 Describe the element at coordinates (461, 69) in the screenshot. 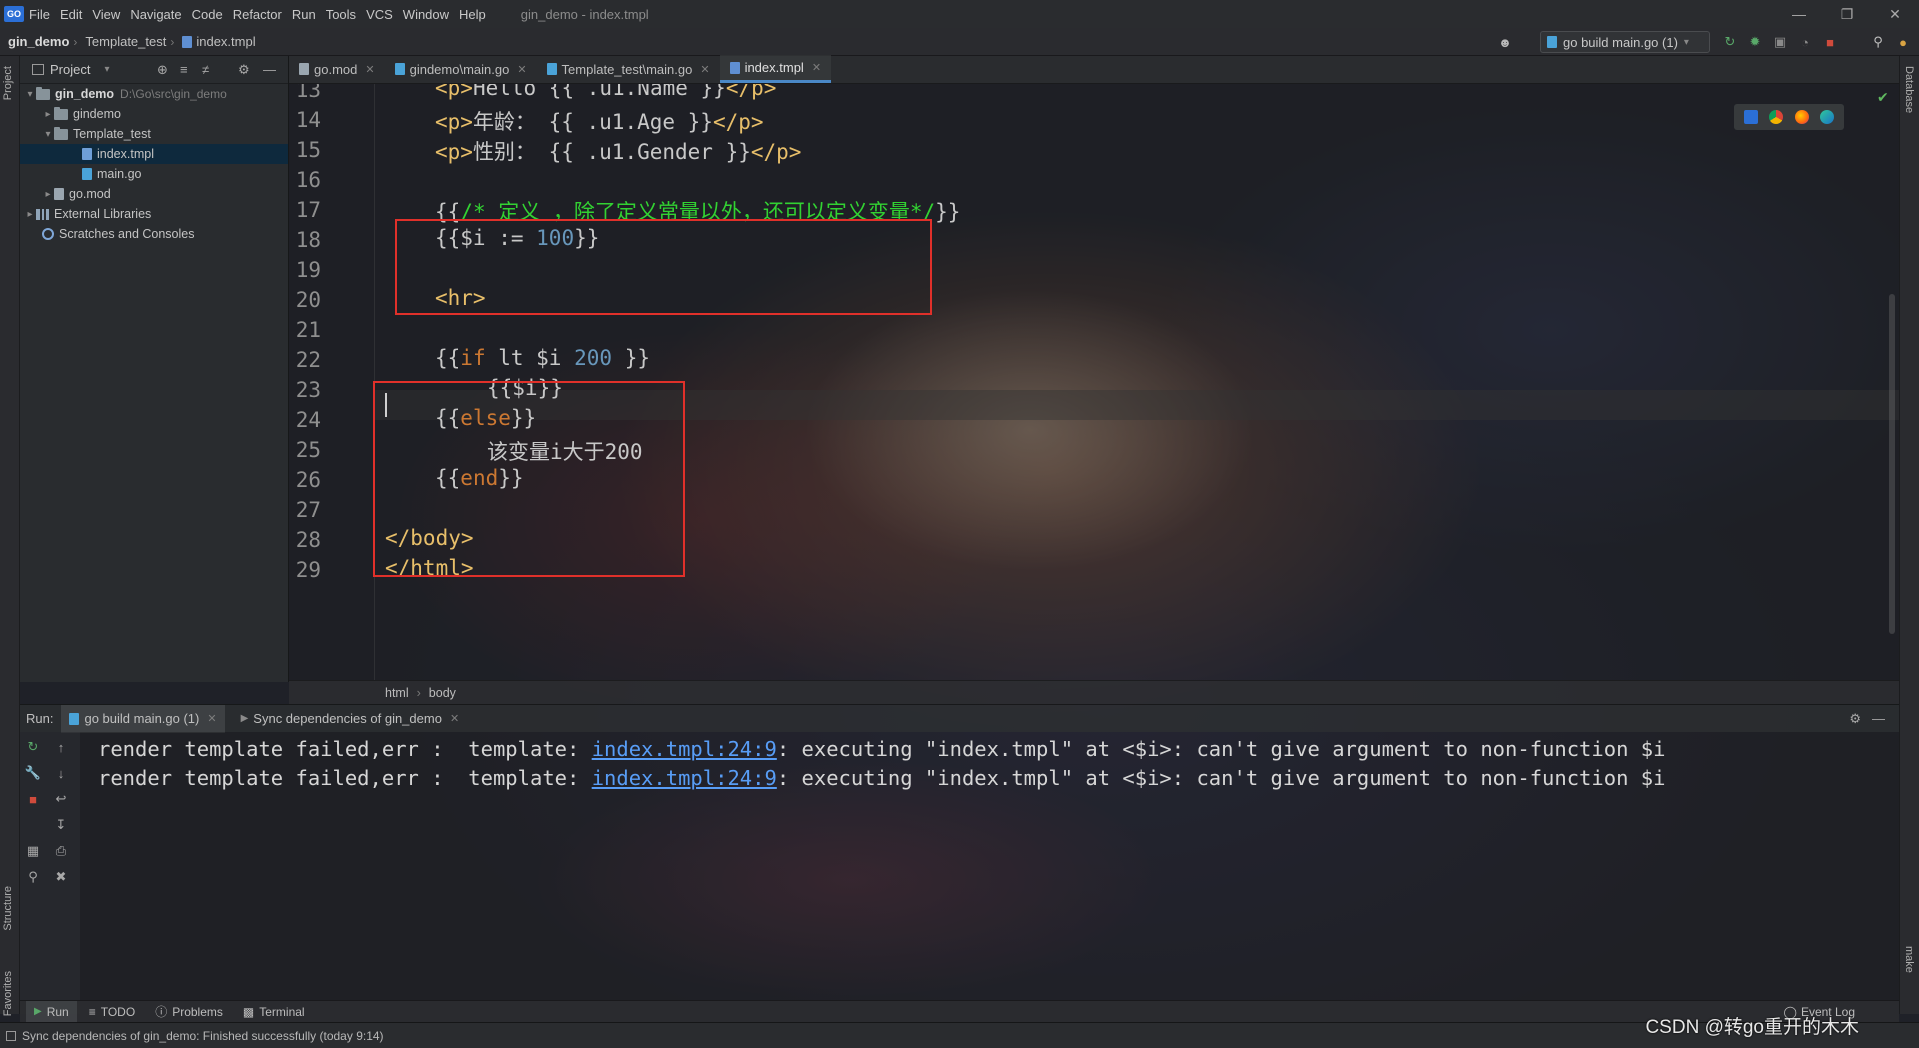

I see `tab-gindemo-main-go: gindemo\main.go ✕` at that location.